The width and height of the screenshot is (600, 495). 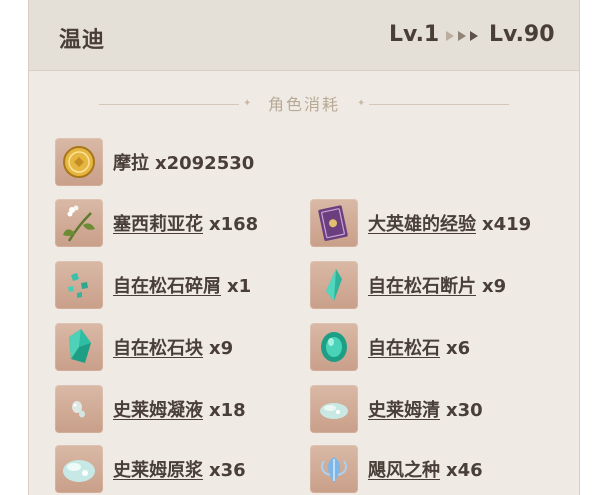 I want to click on material-count: x30, so click(x=464, y=410).